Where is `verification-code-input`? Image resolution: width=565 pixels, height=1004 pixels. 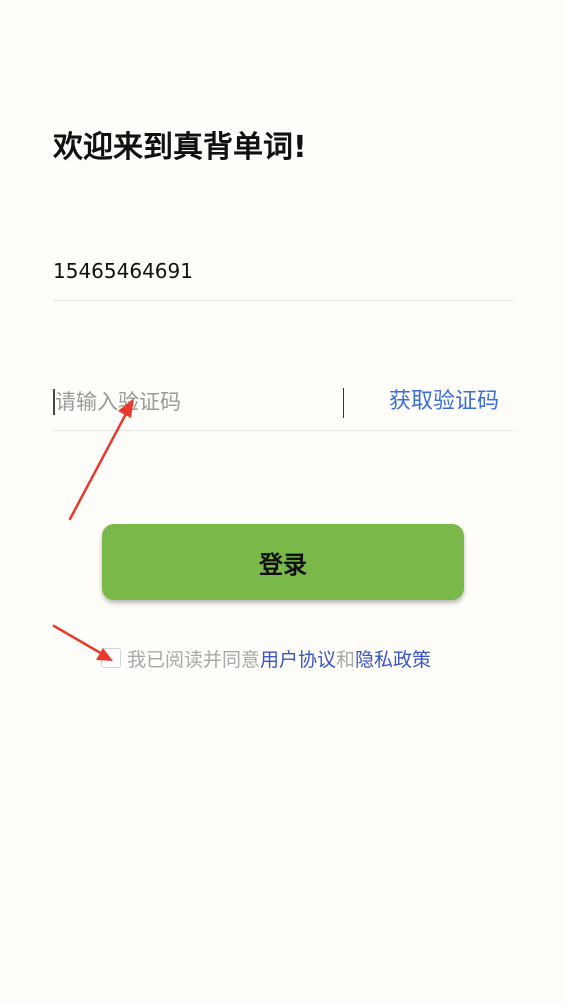
verification-code-input is located at coordinates (189, 402).